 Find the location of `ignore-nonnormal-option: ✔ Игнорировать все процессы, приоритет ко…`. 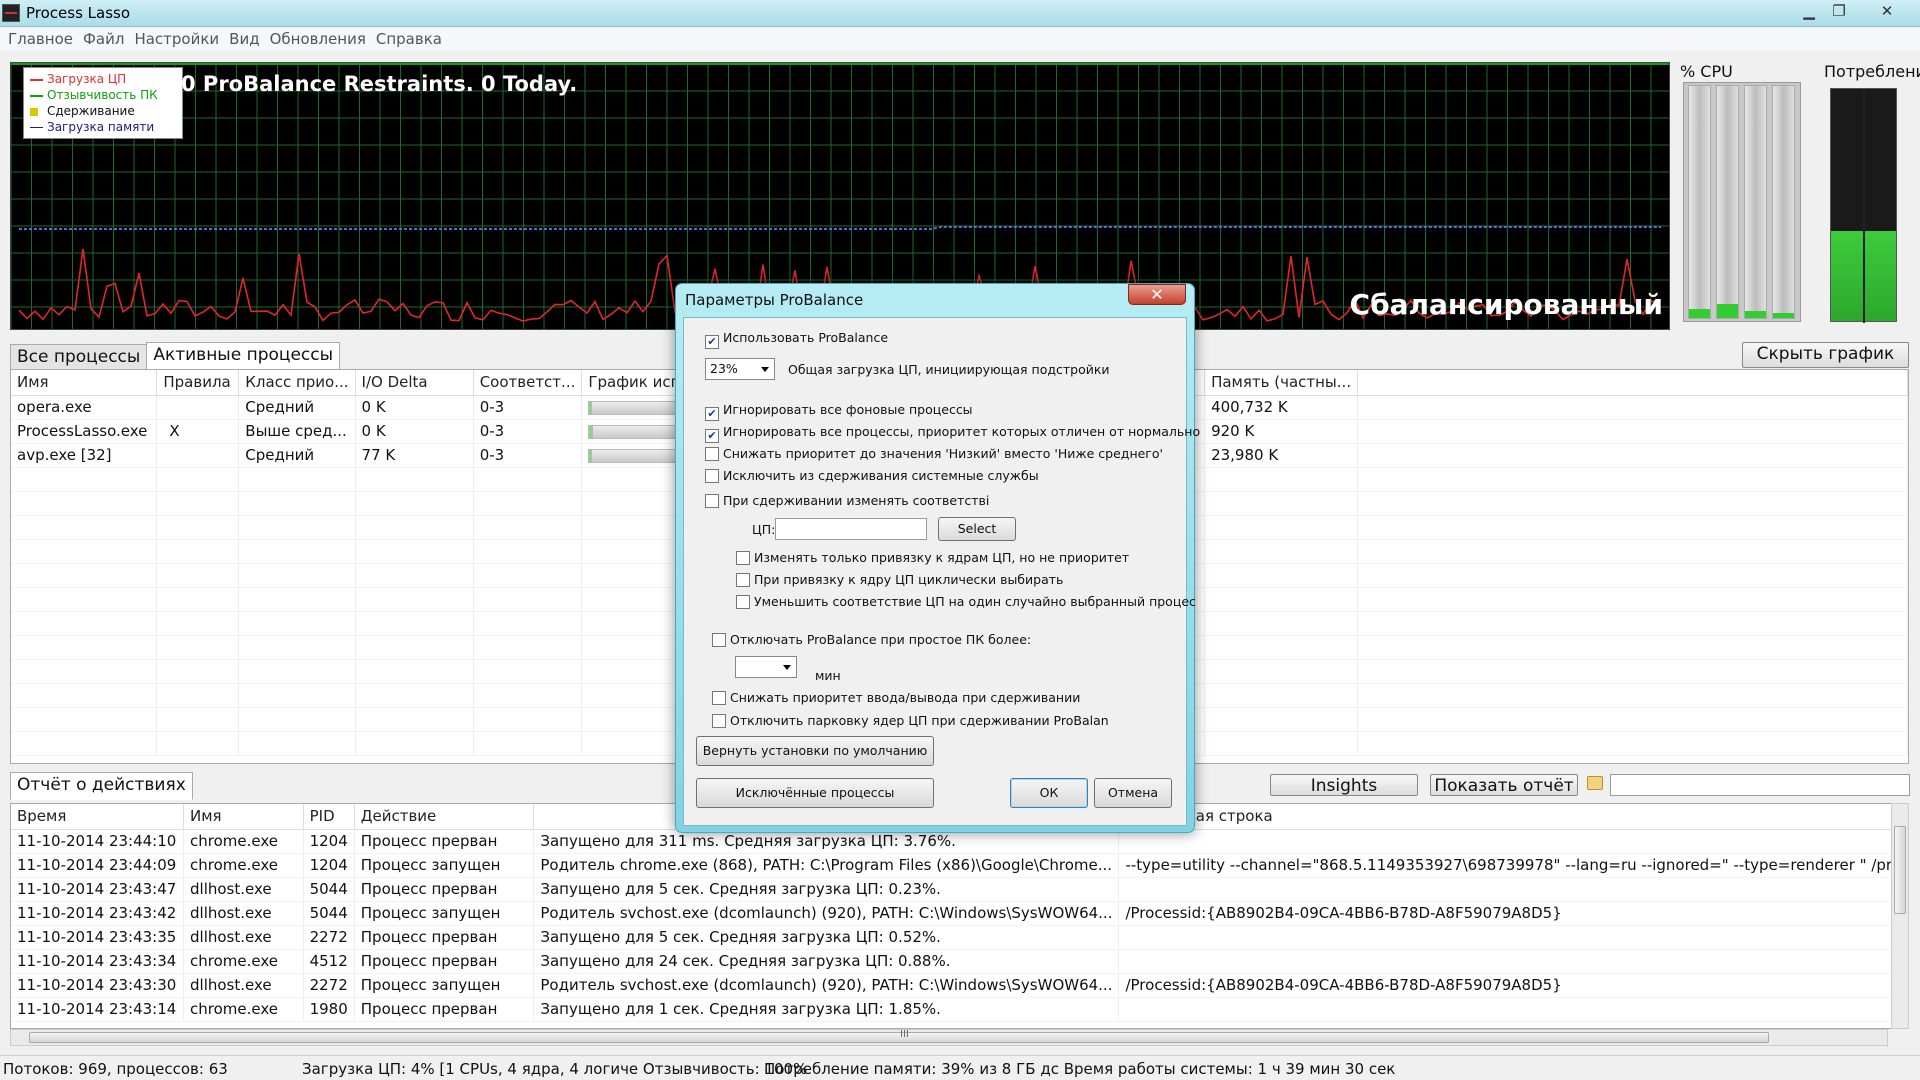

ignore-nonnormal-option: ✔ Игнорировать все процессы, приоритет ко… is located at coordinates (952, 433).